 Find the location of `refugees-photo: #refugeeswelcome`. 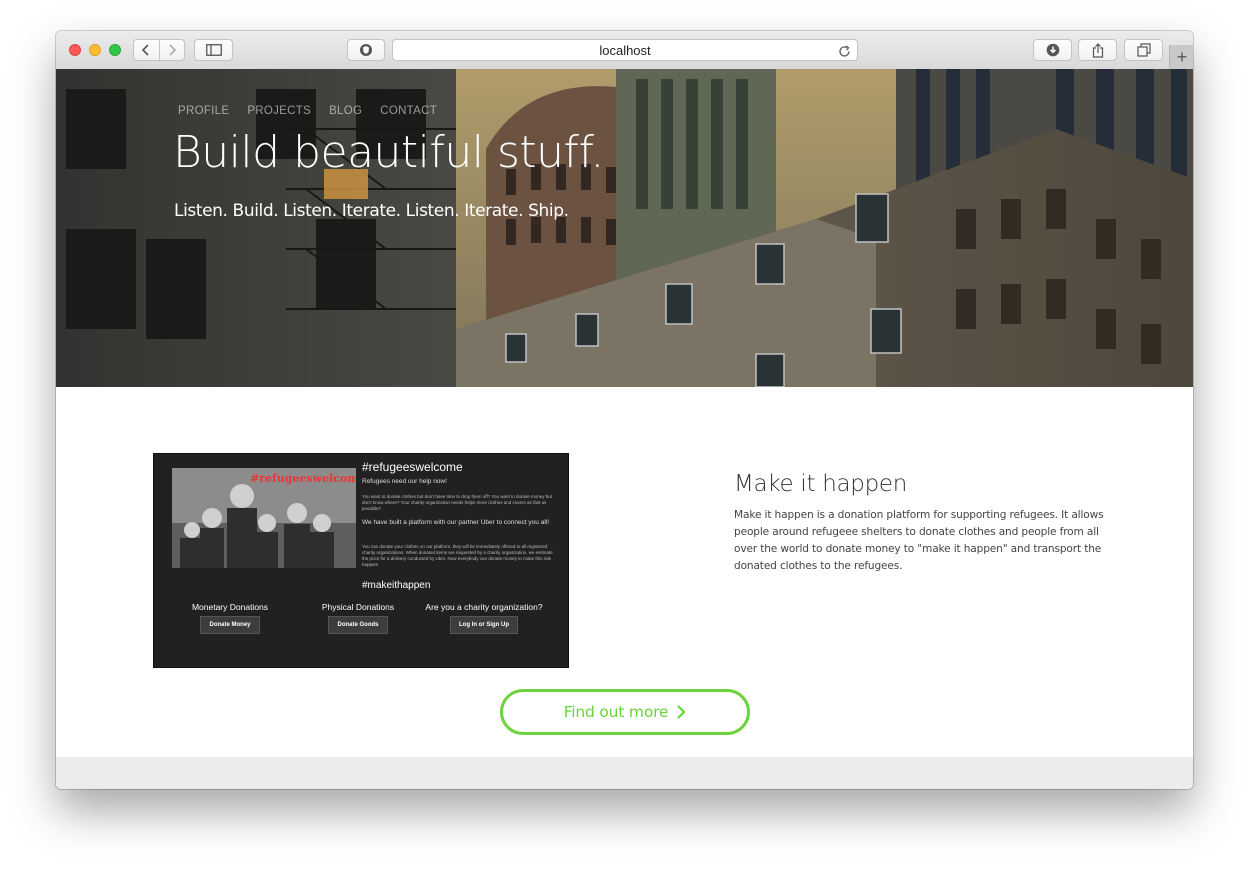

refugees-photo: #refugeeswelcome is located at coordinates (264, 518).